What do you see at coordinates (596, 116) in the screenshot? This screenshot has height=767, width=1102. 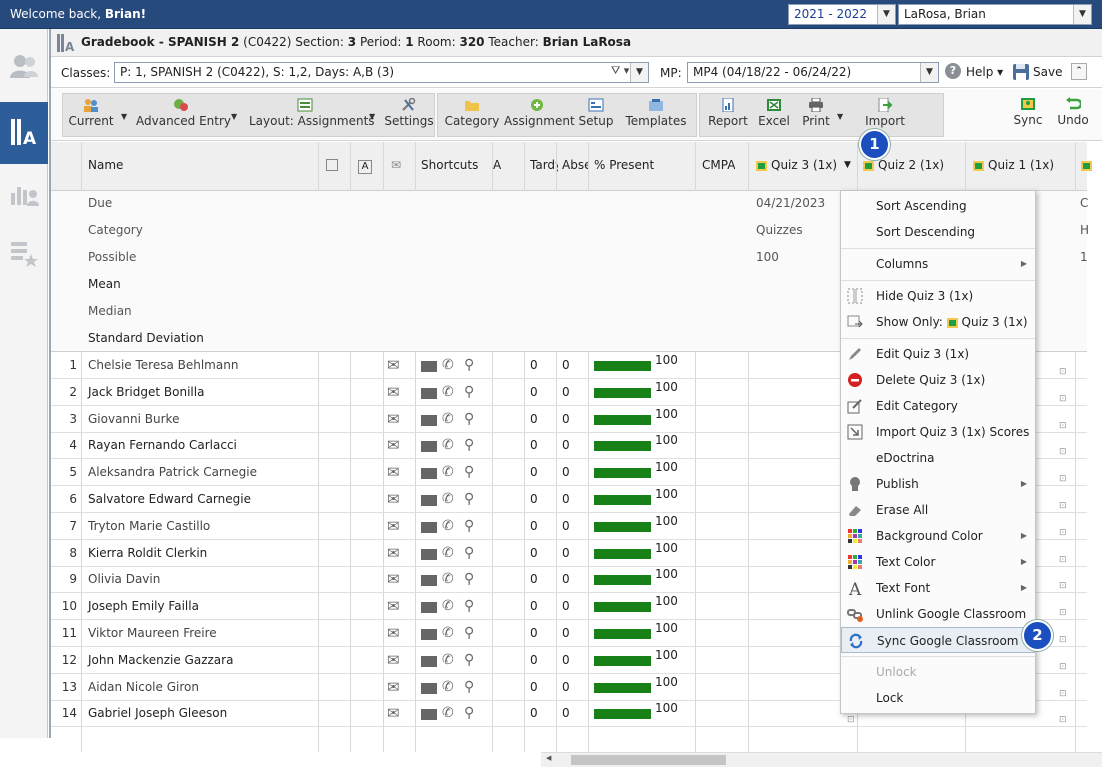 I see `setup-button: Setup` at bounding box center [596, 116].